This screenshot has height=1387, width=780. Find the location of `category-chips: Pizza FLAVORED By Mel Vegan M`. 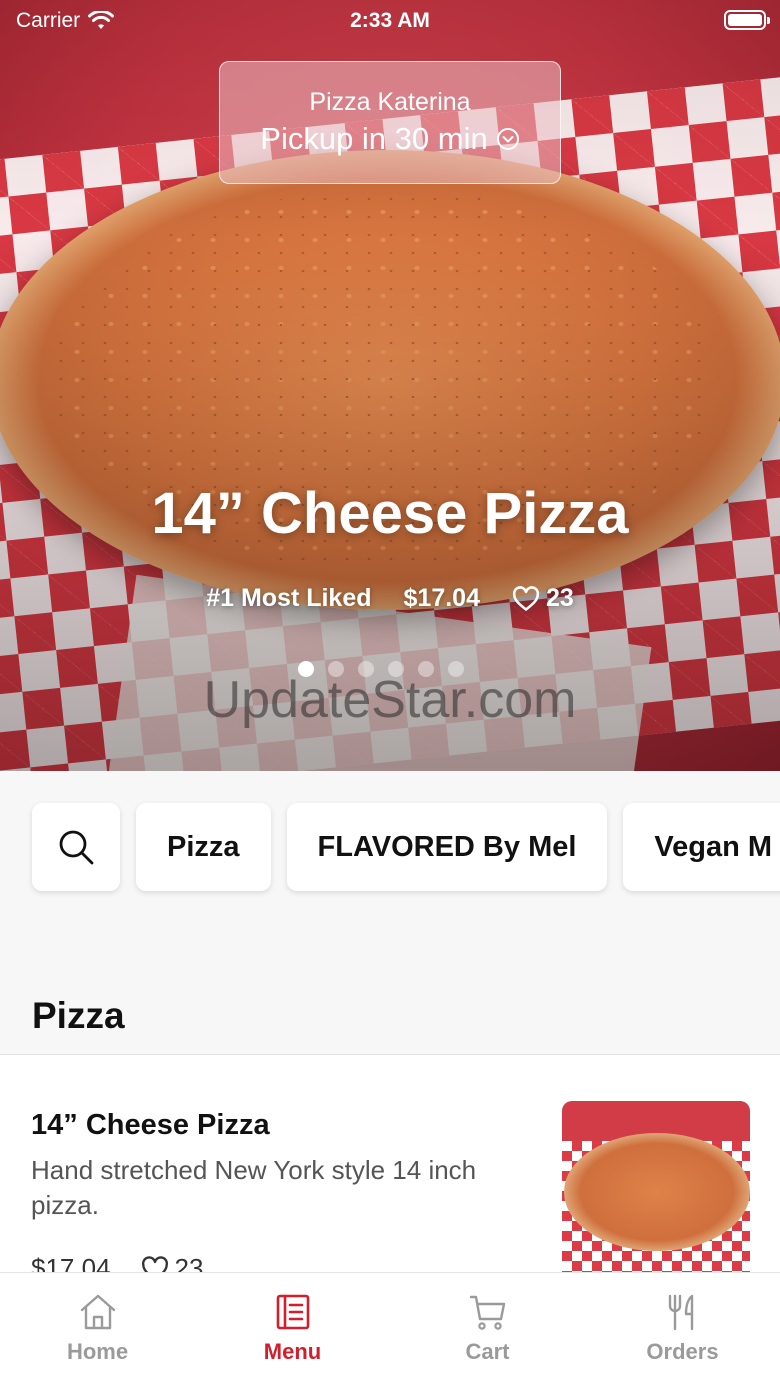

category-chips: Pizza FLAVORED By Mel Vegan M is located at coordinates (406, 847).